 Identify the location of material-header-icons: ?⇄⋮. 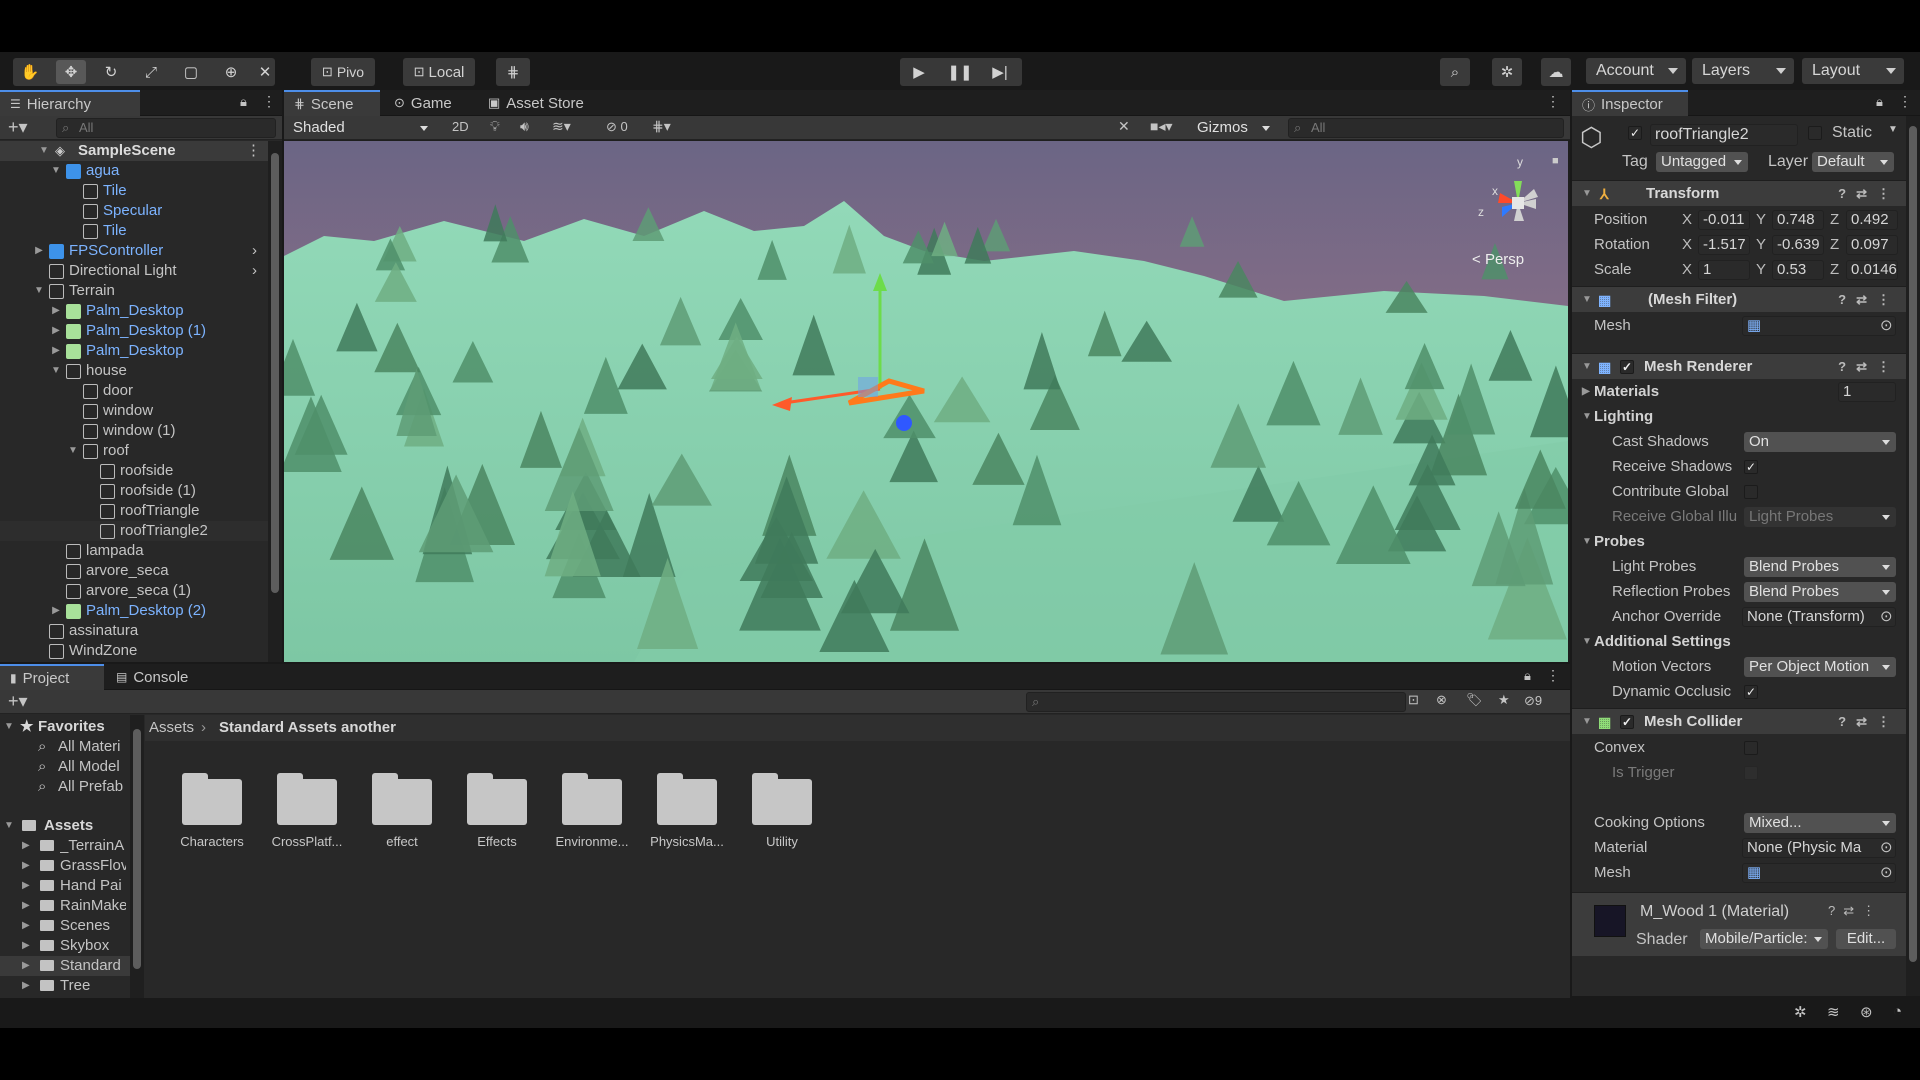
(1855, 911).